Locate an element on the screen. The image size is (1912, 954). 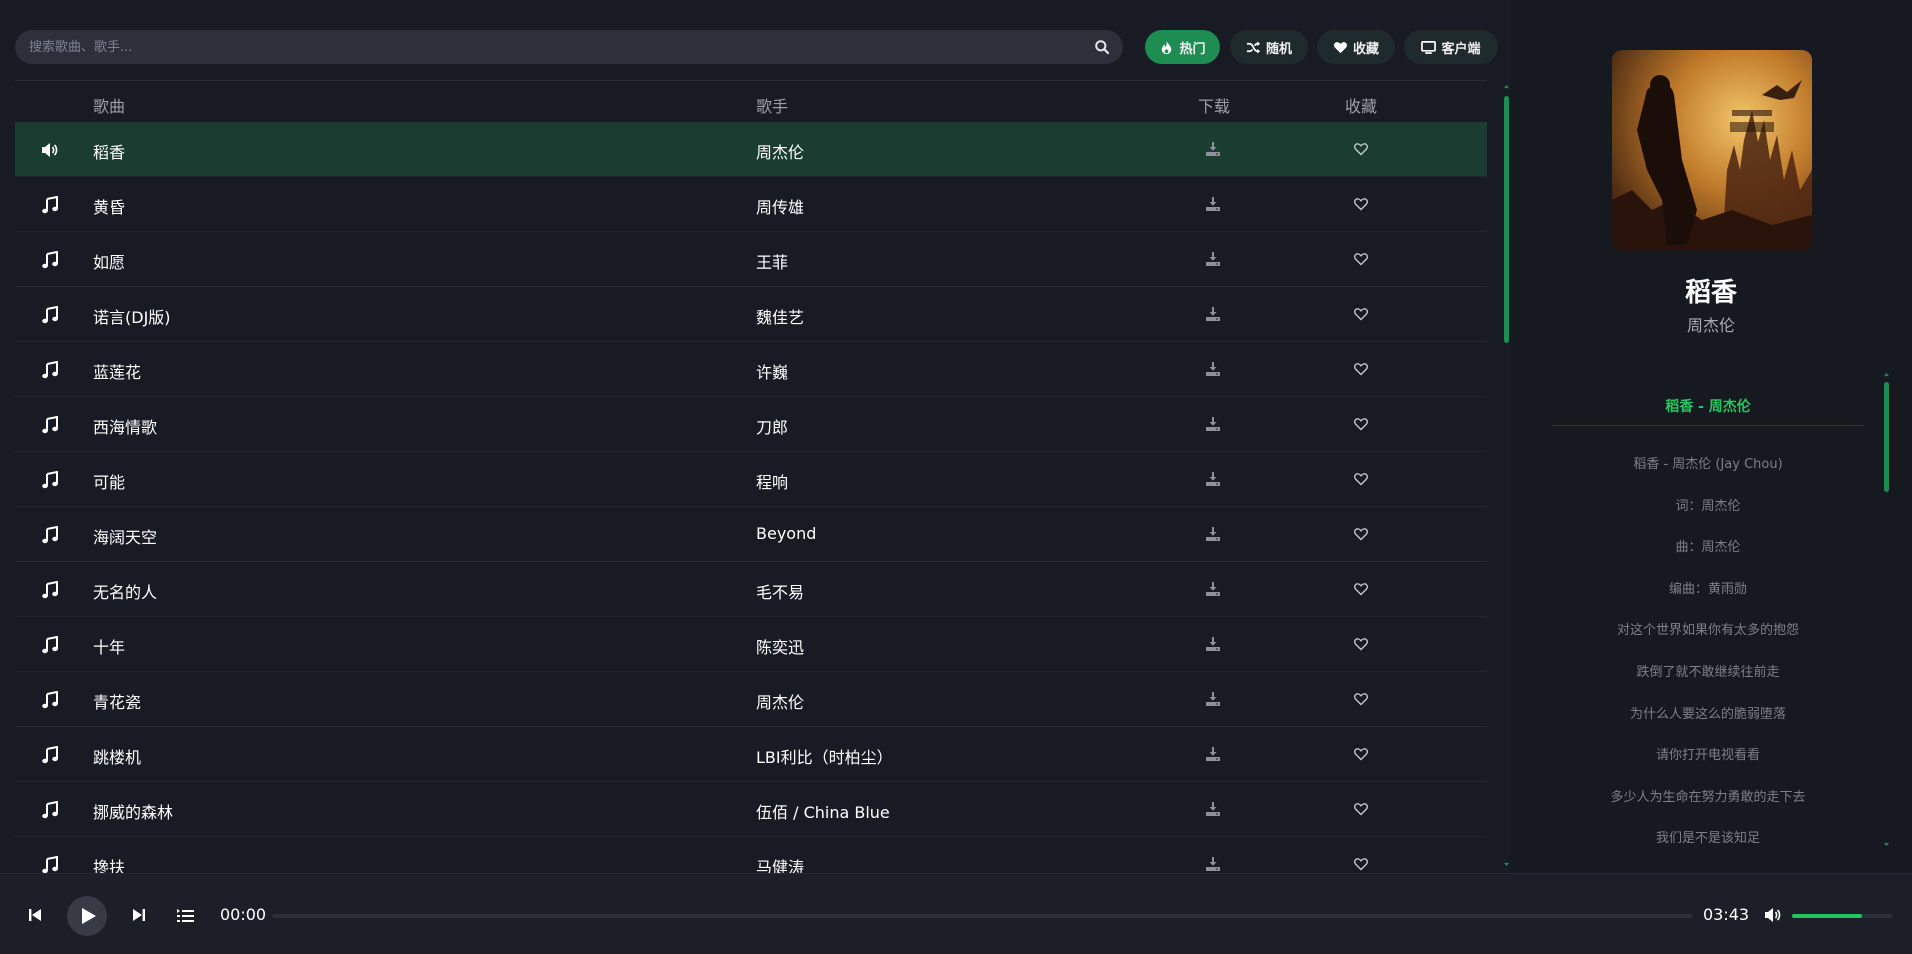
song-name: 搀扶 is located at coordinates (109, 864).